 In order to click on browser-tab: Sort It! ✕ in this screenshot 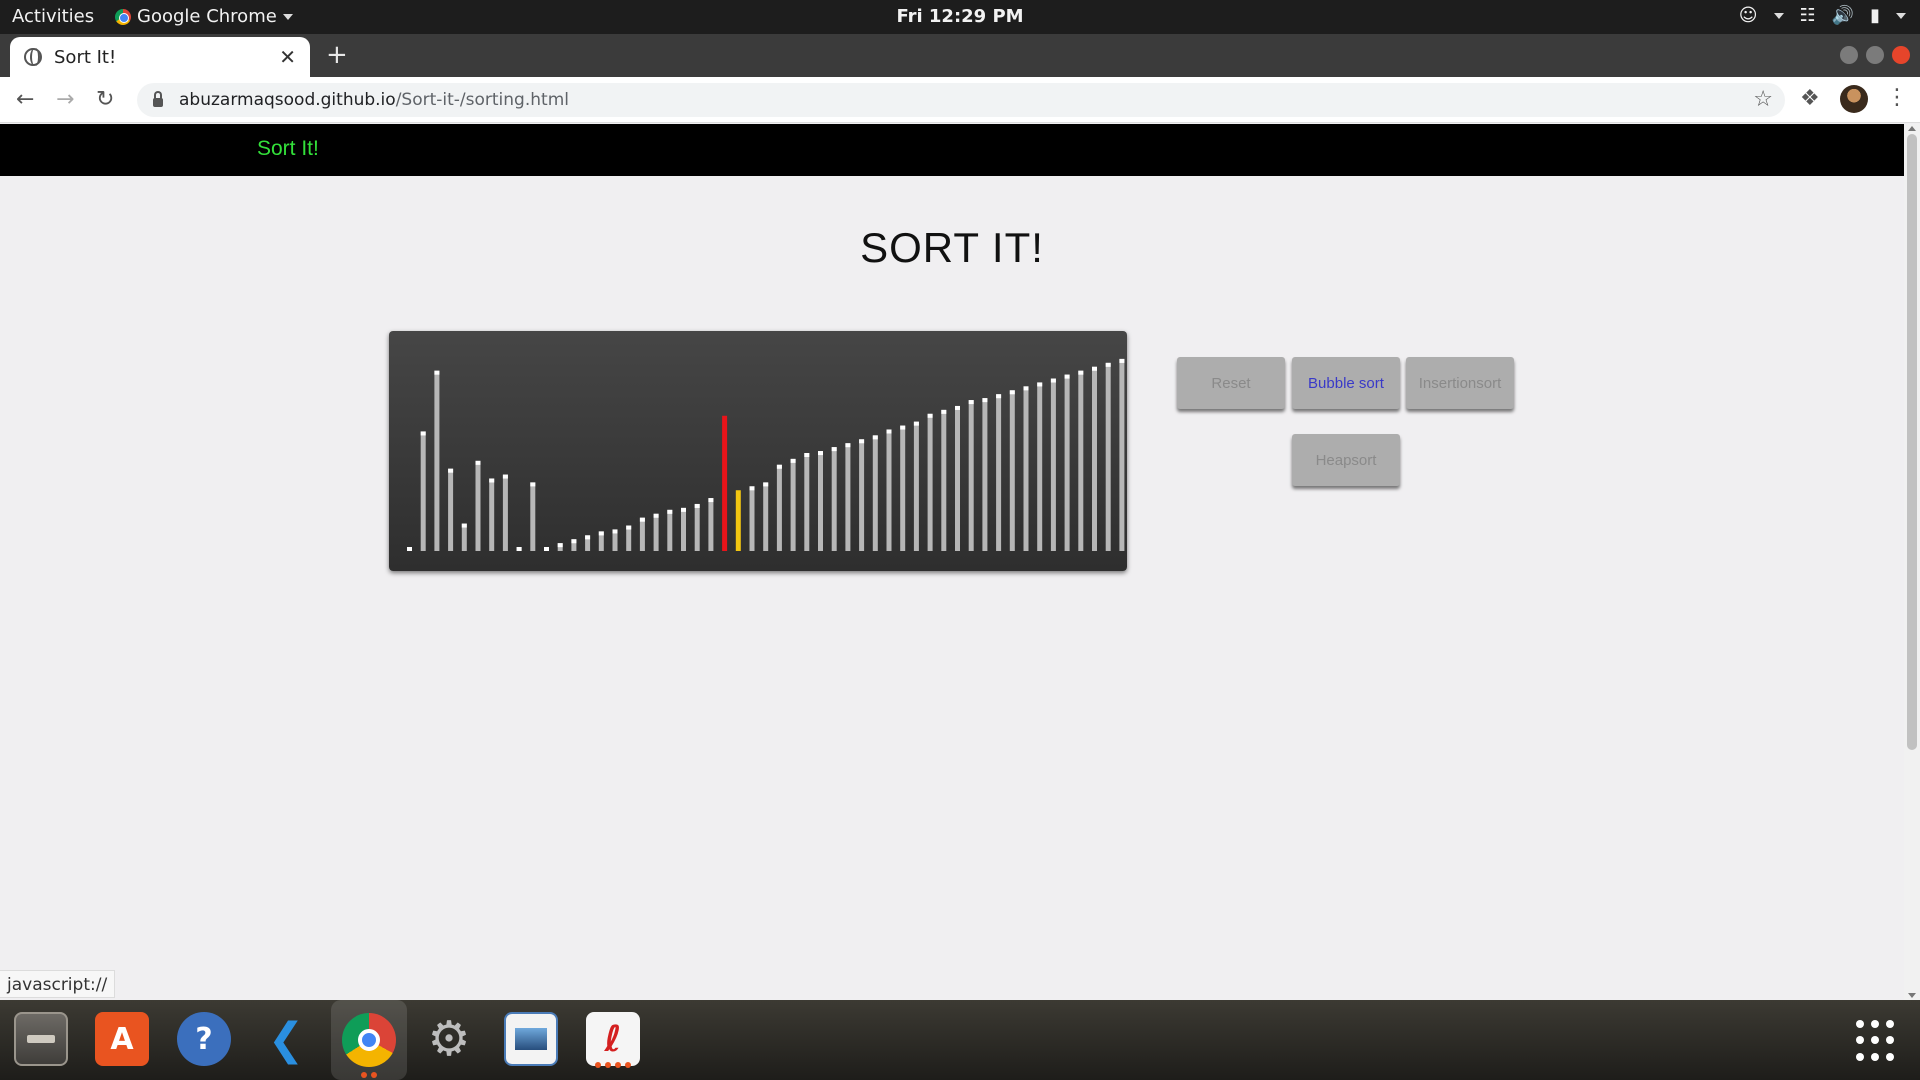, I will do `click(160, 57)`.